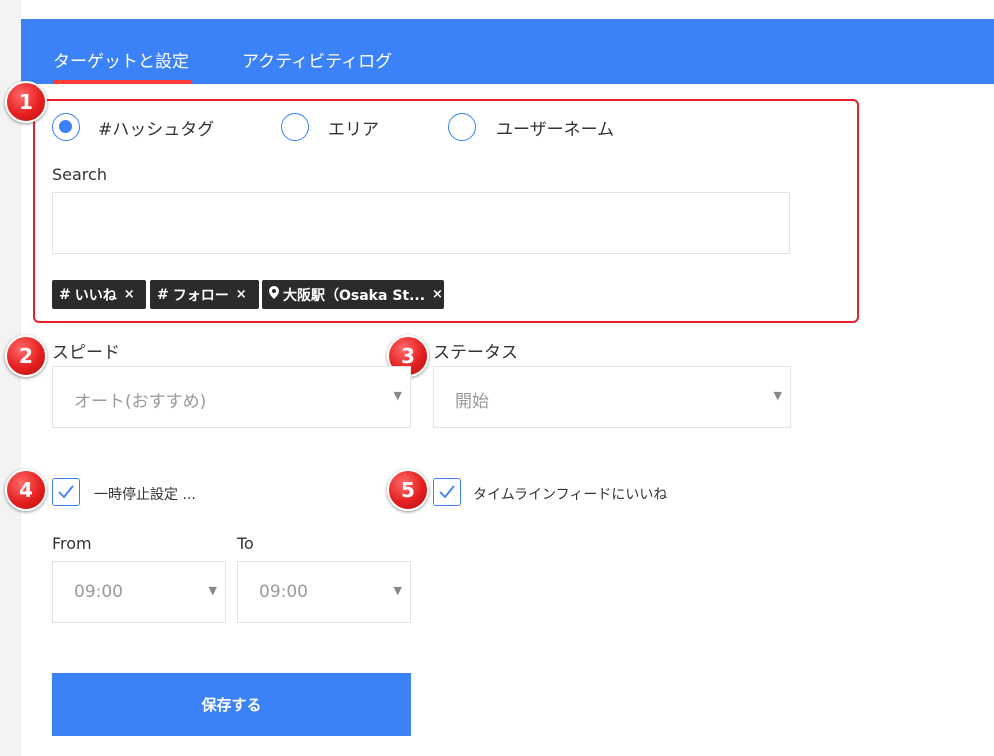 The image size is (994, 756). What do you see at coordinates (26, 490) in the screenshot?
I see `step-badge-4: 4` at bounding box center [26, 490].